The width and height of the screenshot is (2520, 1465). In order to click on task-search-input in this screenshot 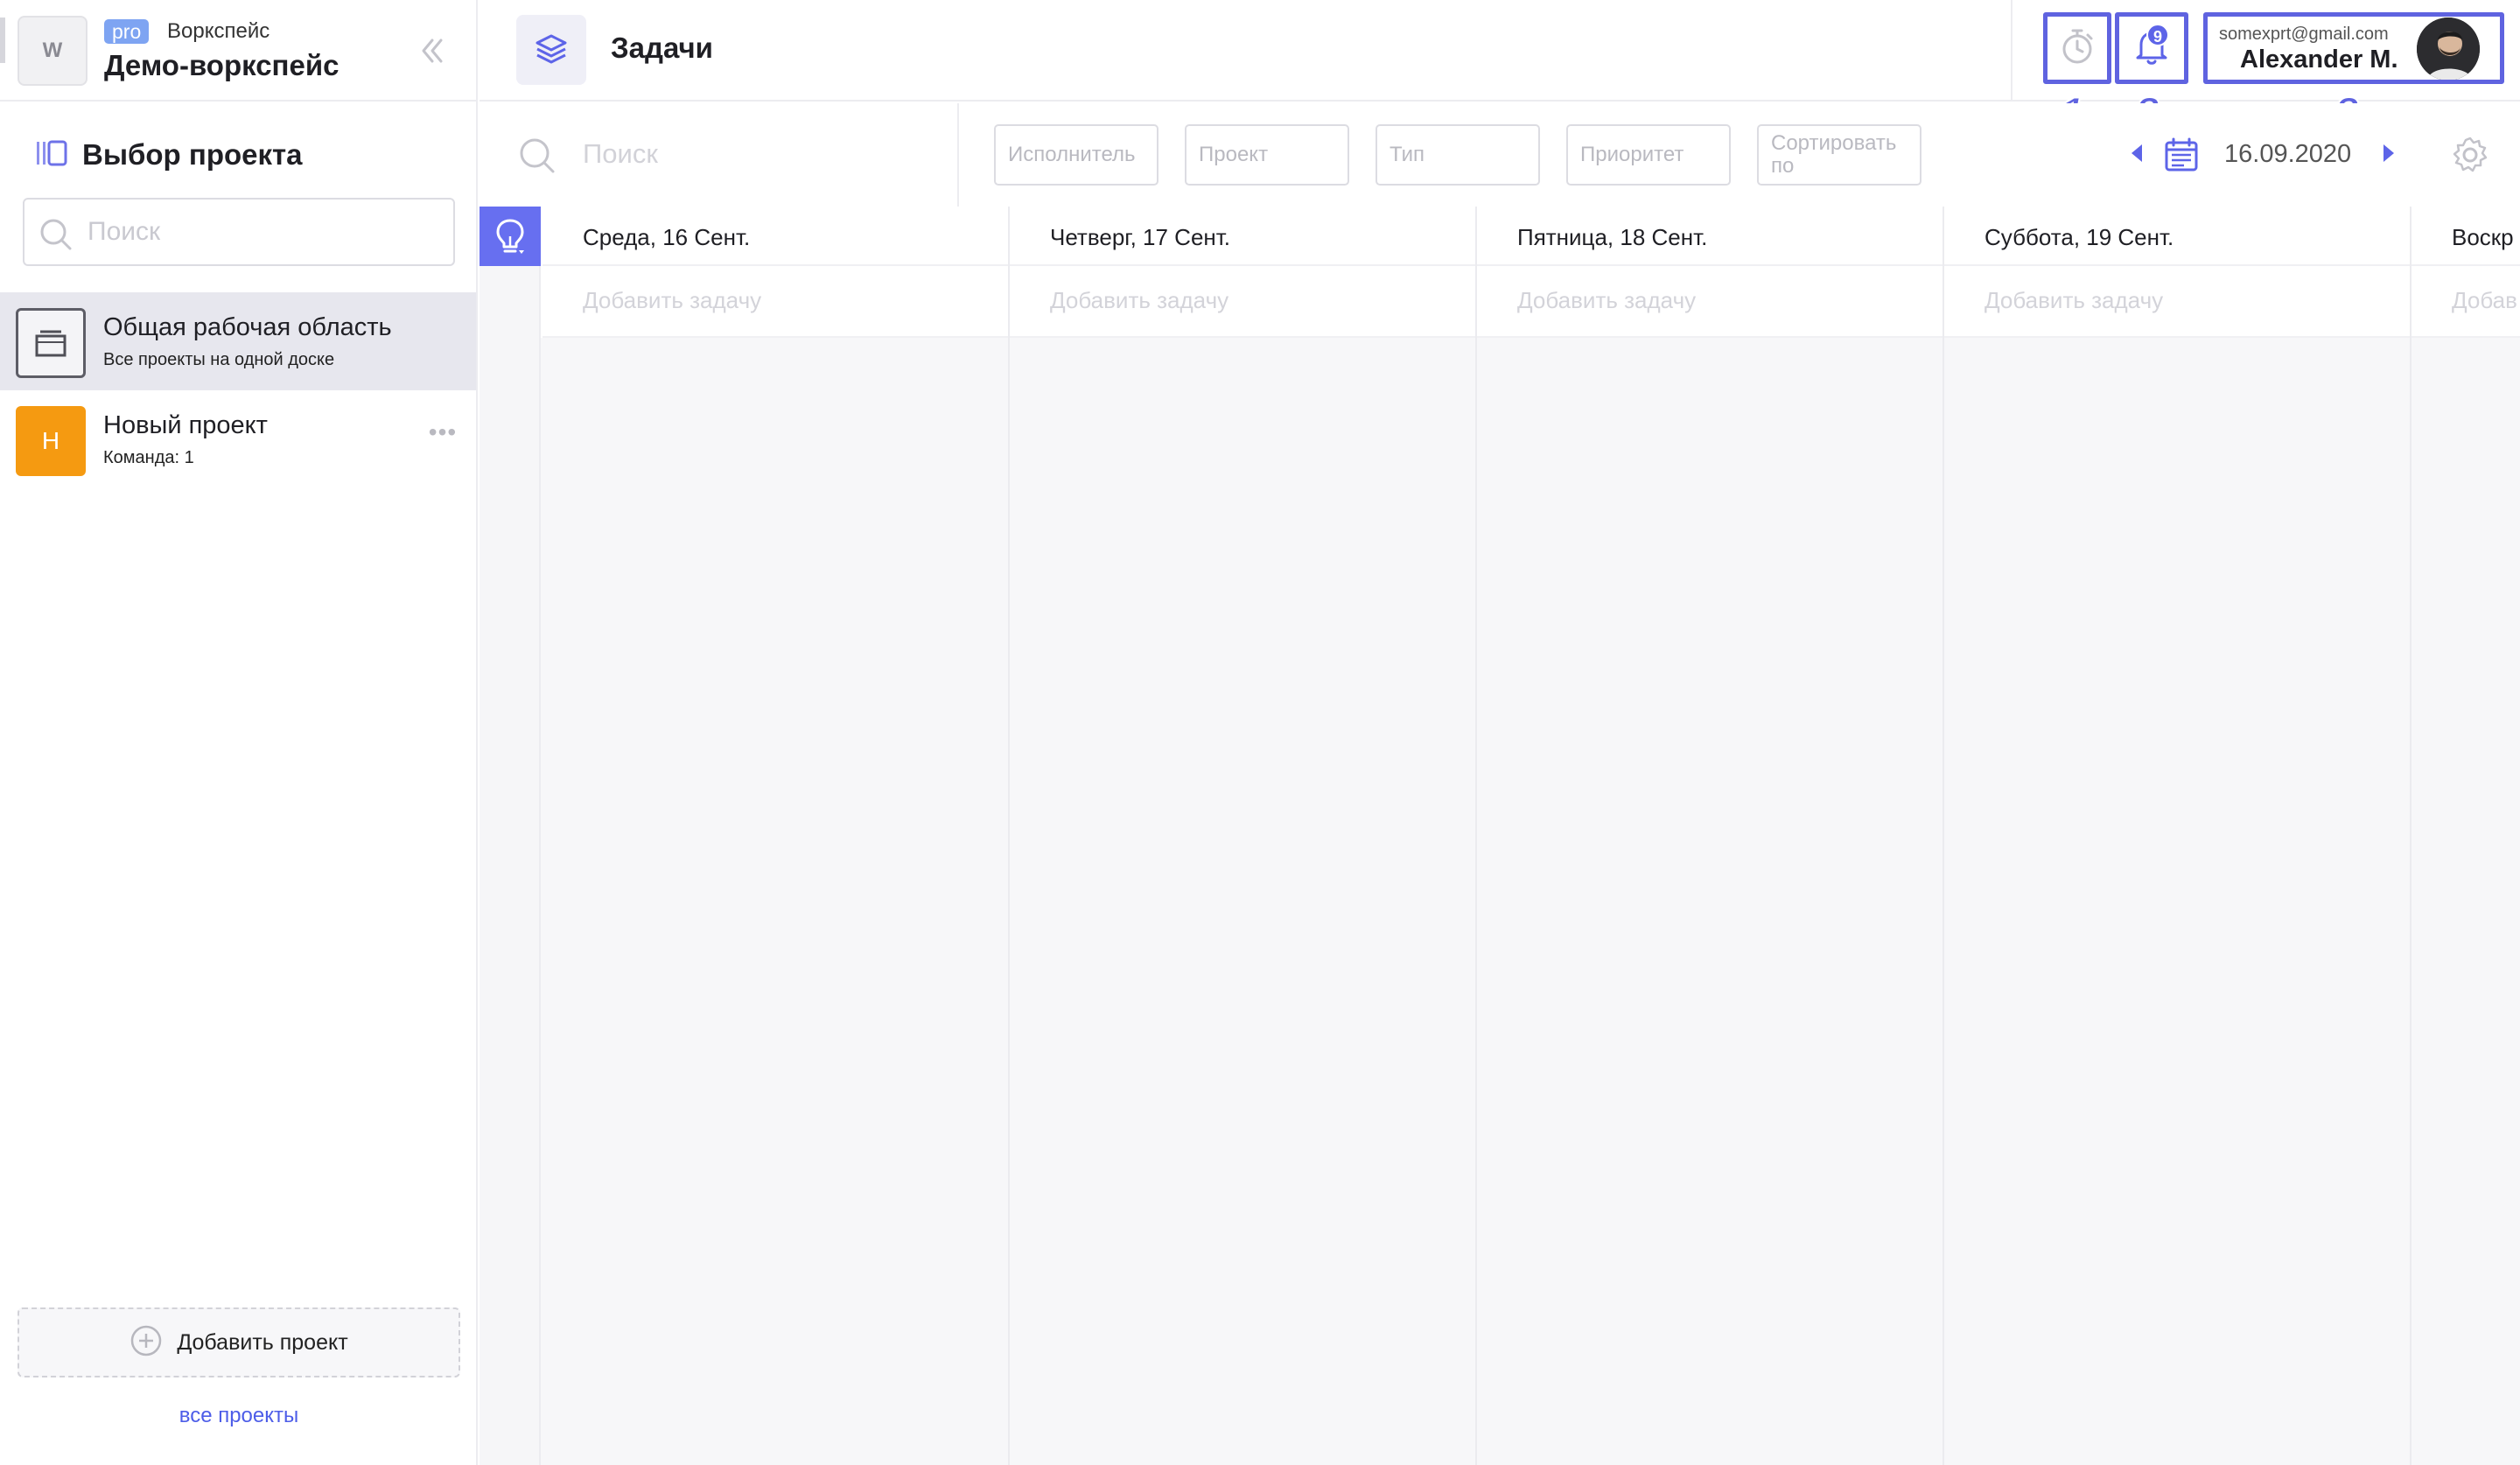, I will do `click(756, 154)`.